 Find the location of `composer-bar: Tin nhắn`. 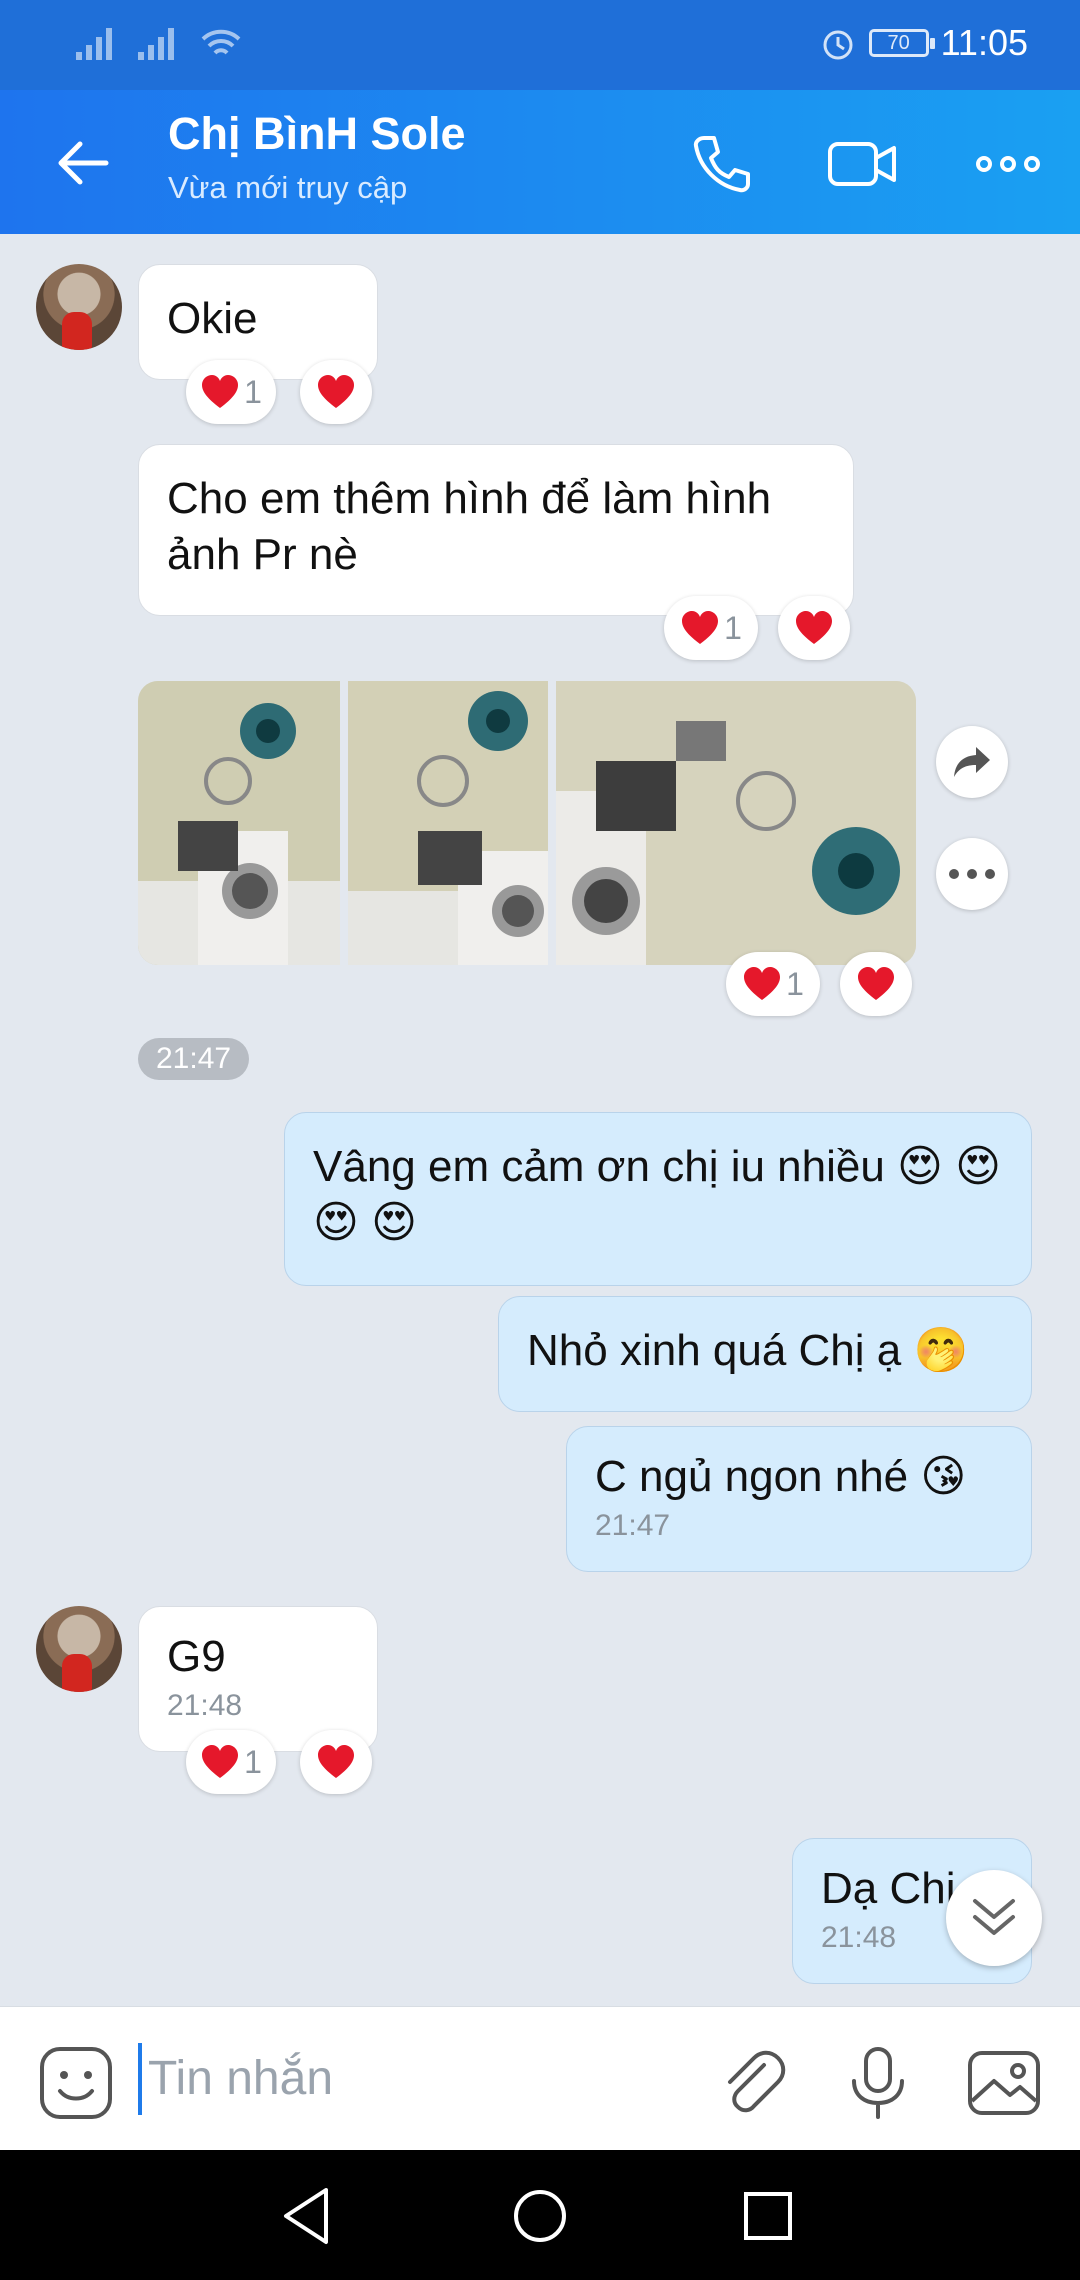

composer-bar: Tin nhắn is located at coordinates (540, 2078).